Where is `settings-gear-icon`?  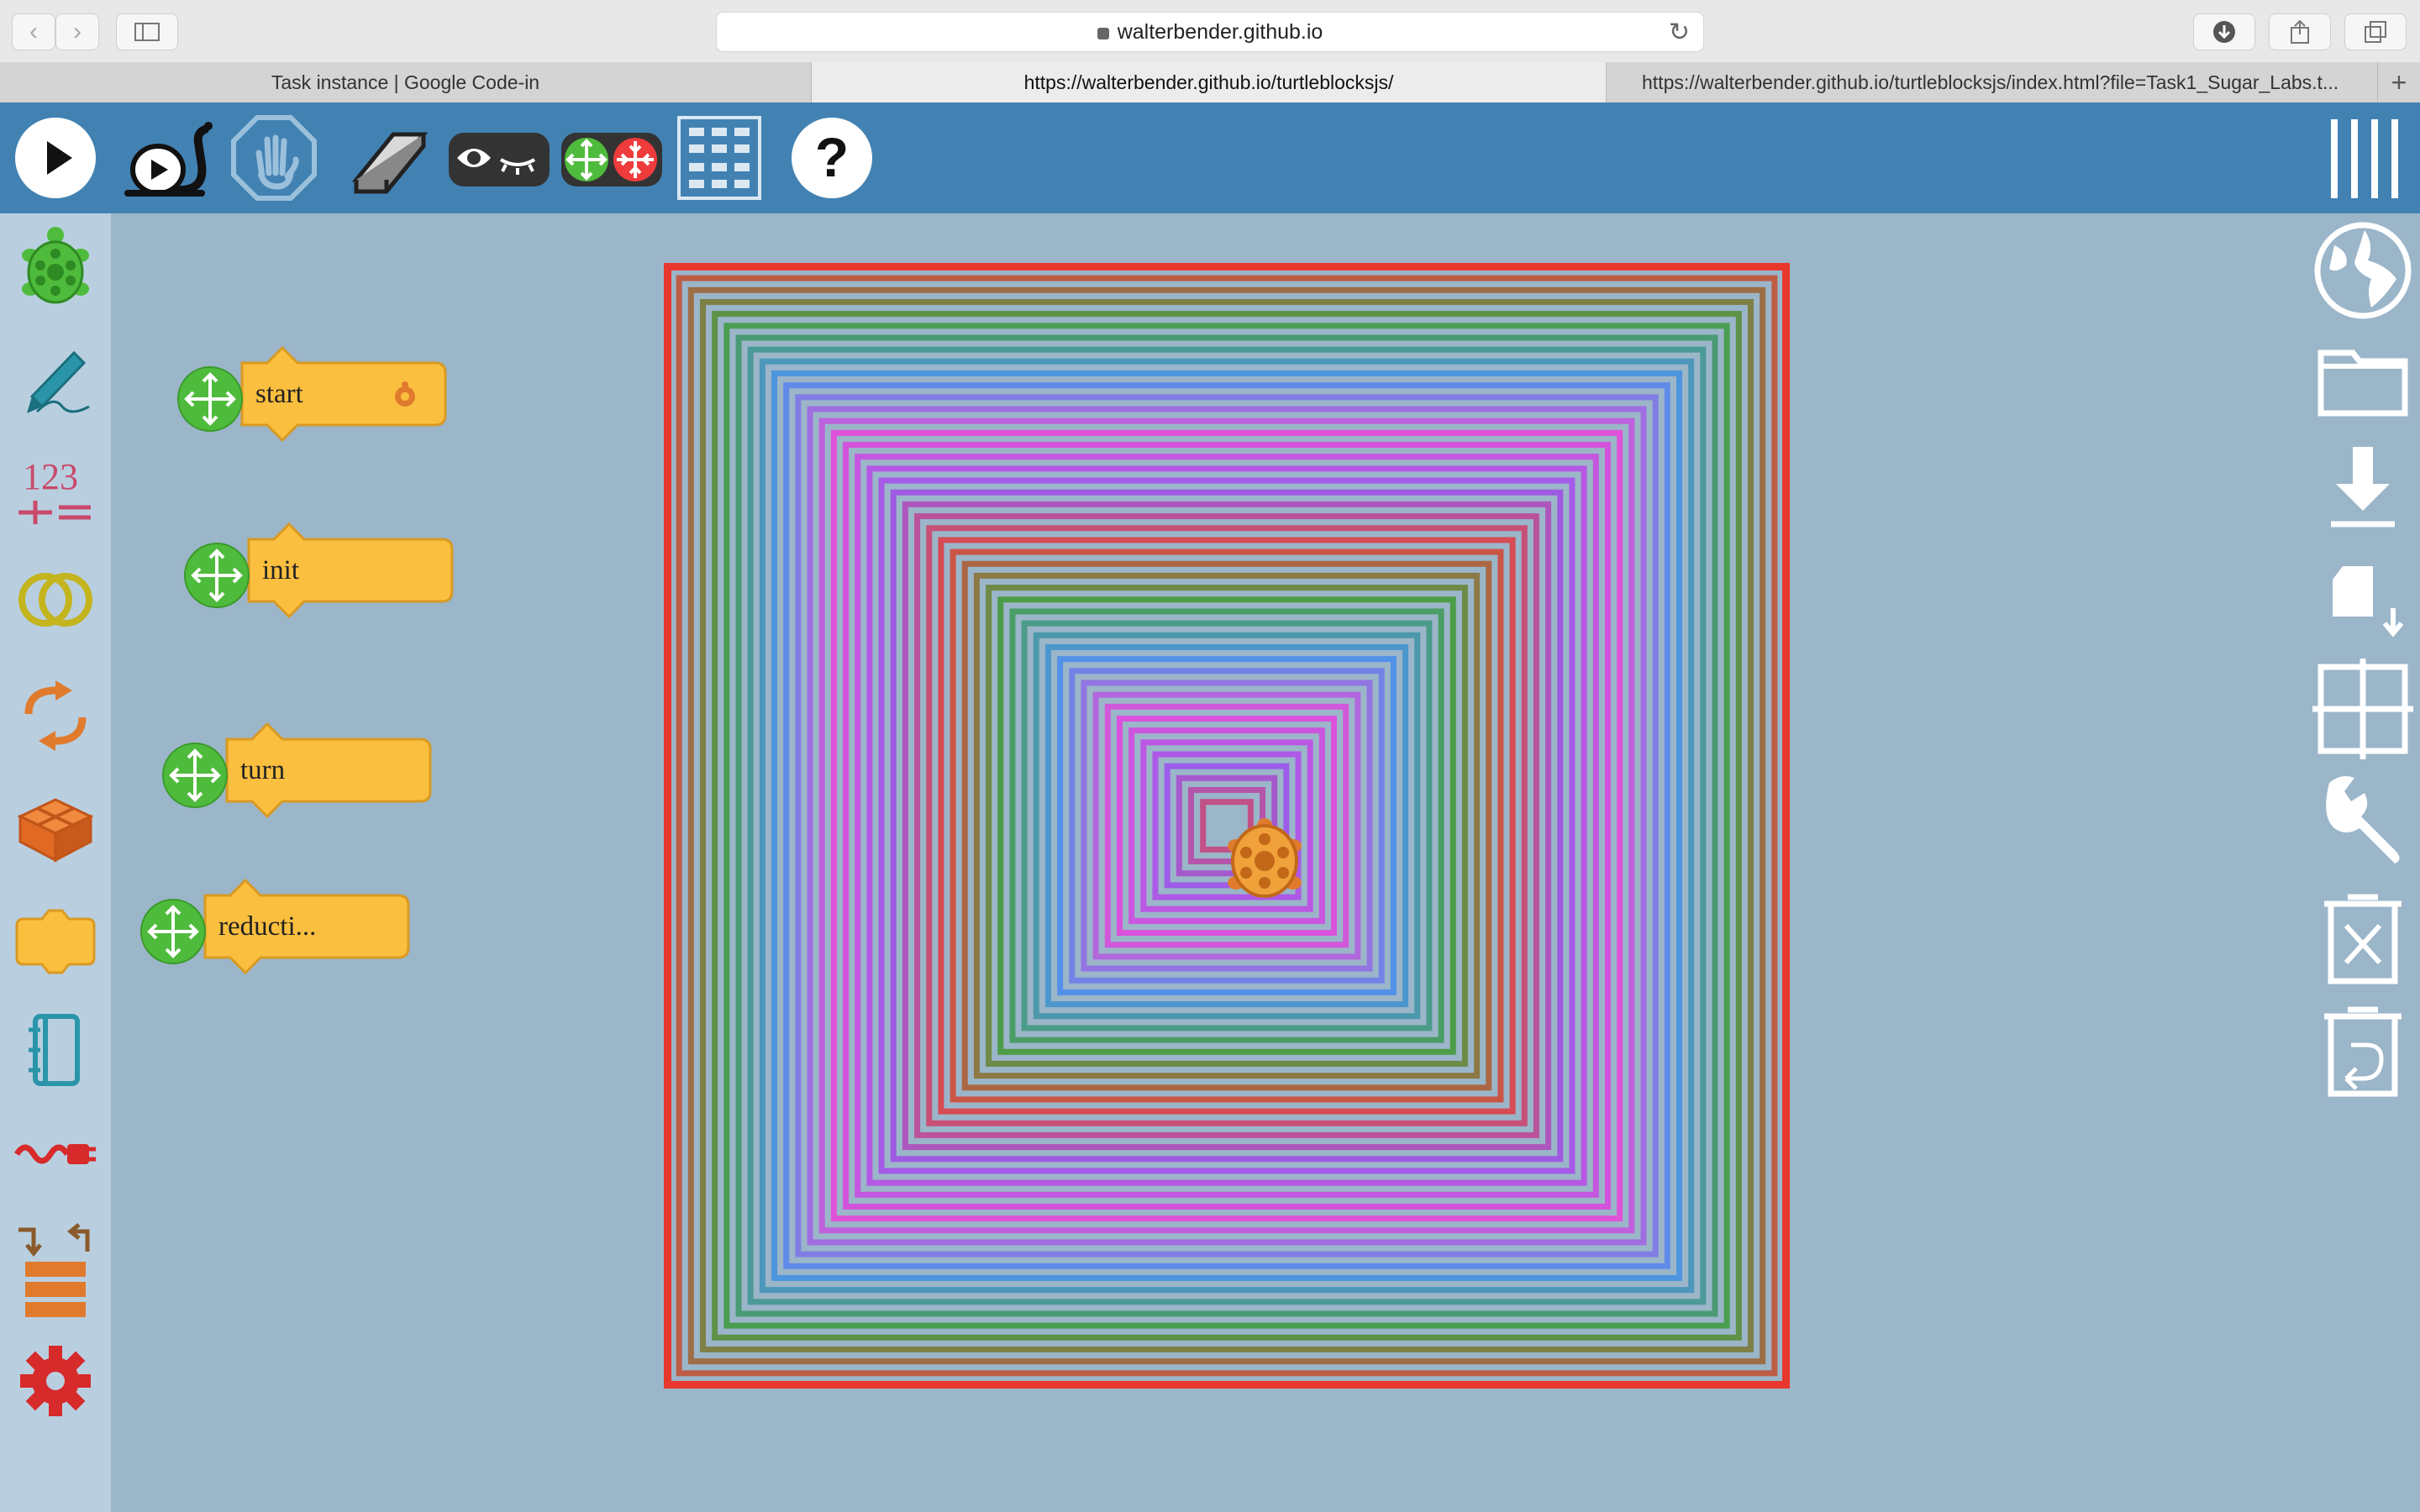 settings-gear-icon is located at coordinates (55, 1381).